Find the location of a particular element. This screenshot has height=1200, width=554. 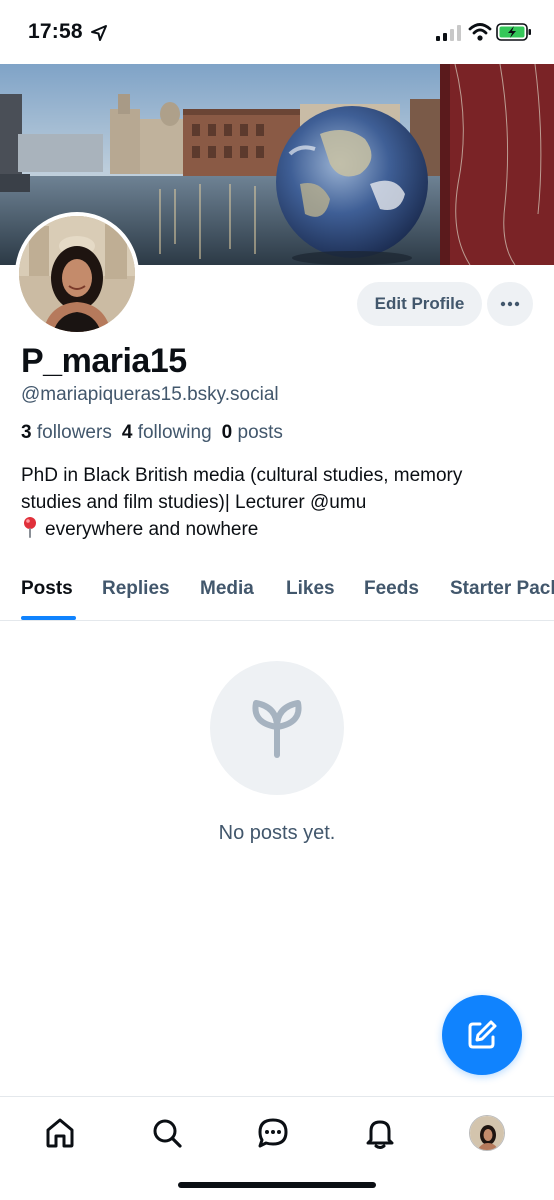

bio-line-2: studies and film studies)| Lecturer @umu is located at coordinates (194, 502).